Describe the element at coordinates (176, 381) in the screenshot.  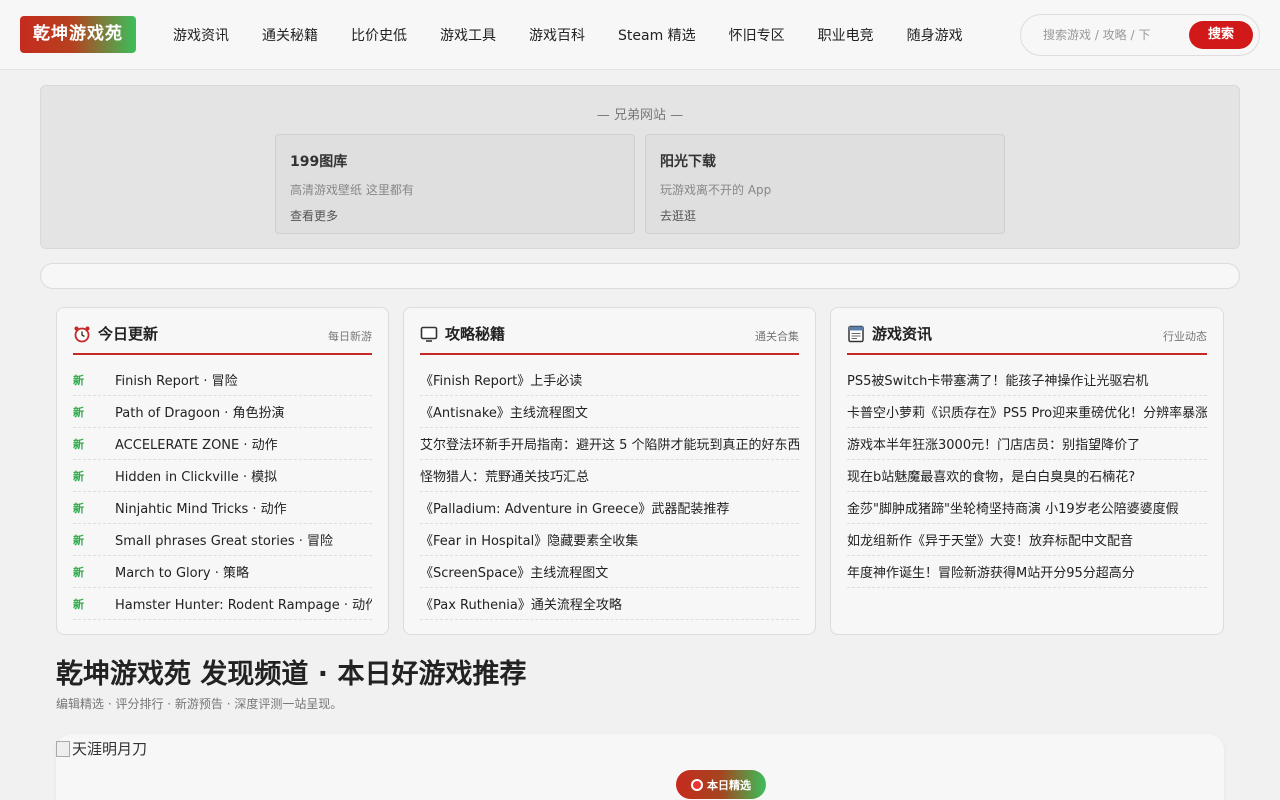
I see `list-item-text: Finish Report · 冒险` at that location.